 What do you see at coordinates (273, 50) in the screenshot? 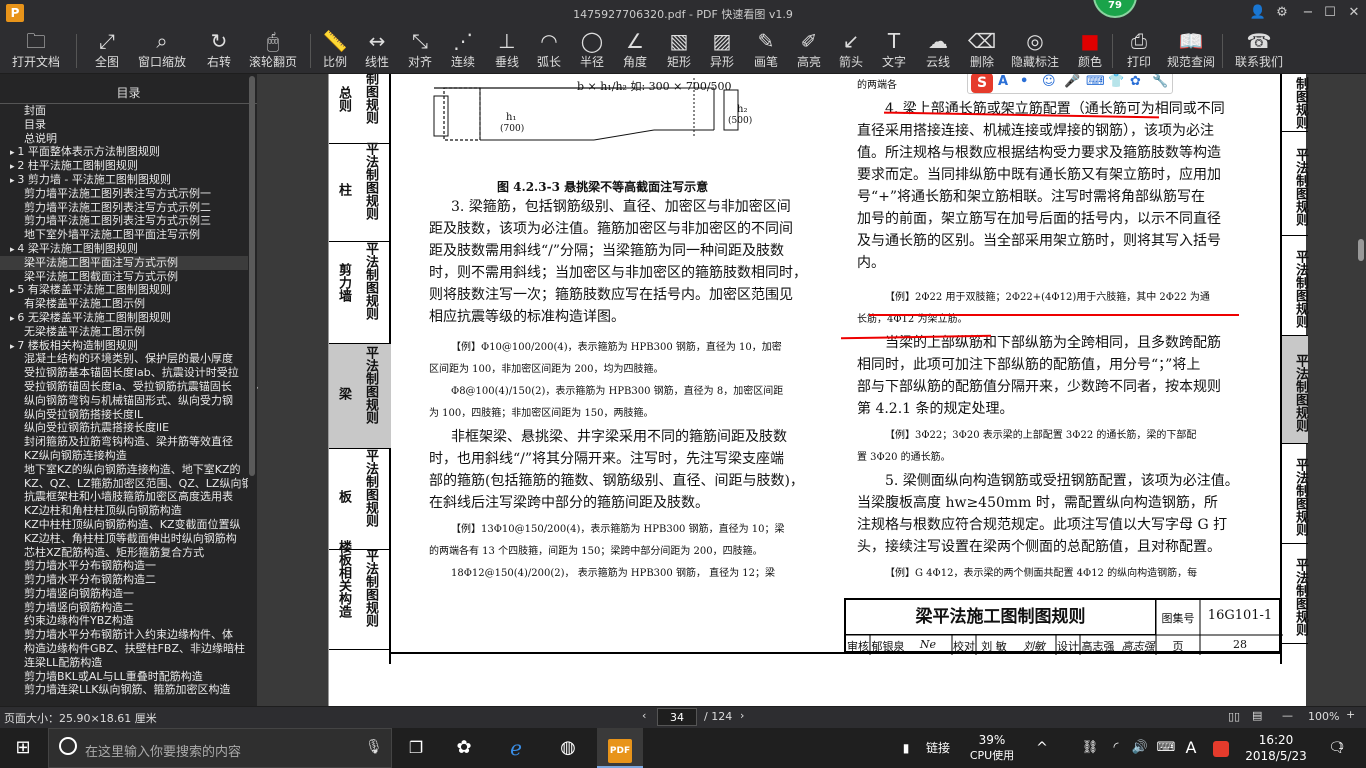
I see `scroll-tool-button: 🖱 滚轮翻页` at bounding box center [273, 50].